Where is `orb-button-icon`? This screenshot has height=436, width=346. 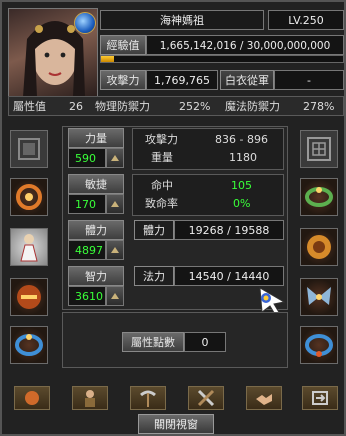 orb-button-icon is located at coordinates (32, 398).